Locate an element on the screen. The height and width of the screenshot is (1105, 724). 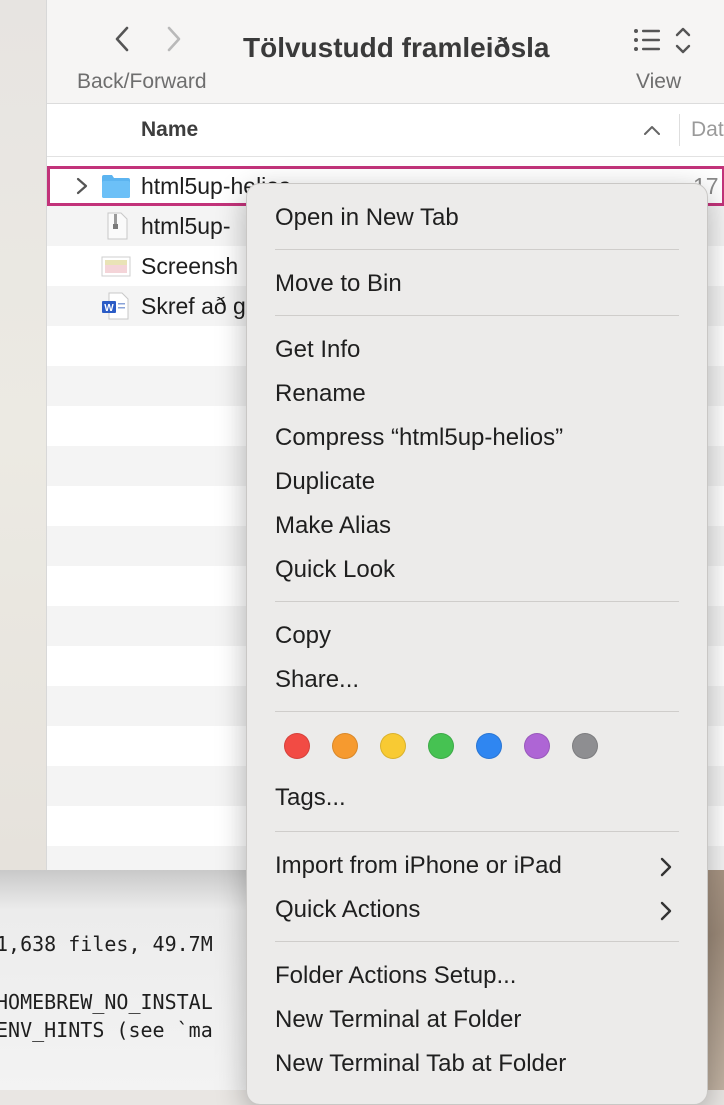
menu-item-get-info: Get Info is located at coordinates (317, 350).